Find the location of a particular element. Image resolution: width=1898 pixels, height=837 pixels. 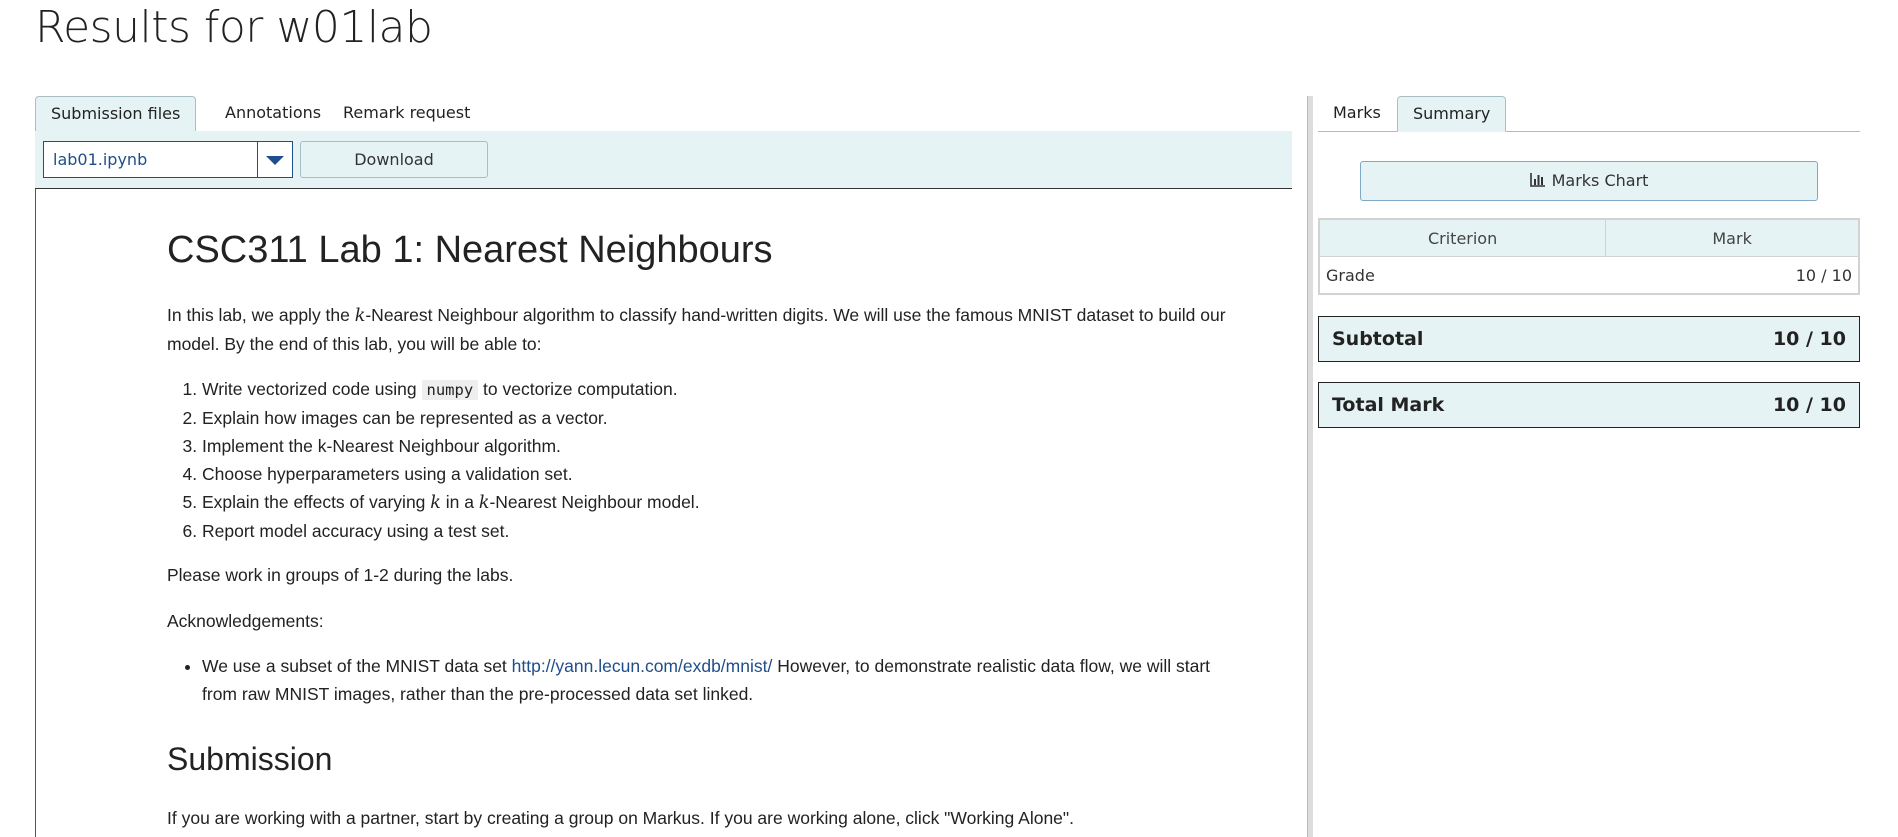

tab-remark-request: Remark request is located at coordinates (406, 113).